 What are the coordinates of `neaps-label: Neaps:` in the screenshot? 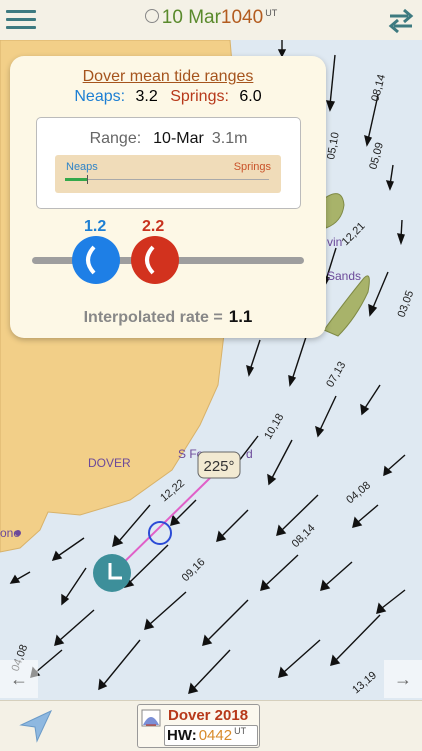 It's located at (100, 96).